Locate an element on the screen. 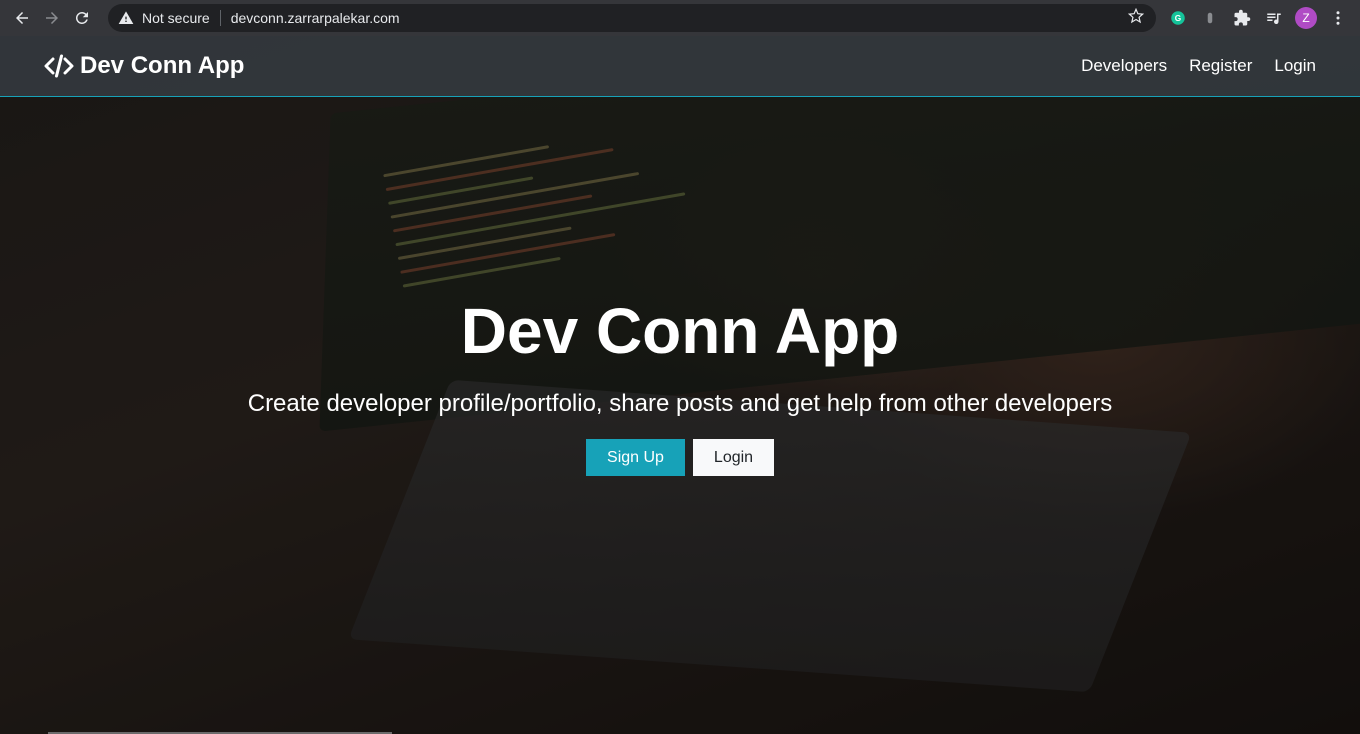 This screenshot has height=734, width=1360. url-text: devconn.zarrarpalekar.com is located at coordinates (679, 18).